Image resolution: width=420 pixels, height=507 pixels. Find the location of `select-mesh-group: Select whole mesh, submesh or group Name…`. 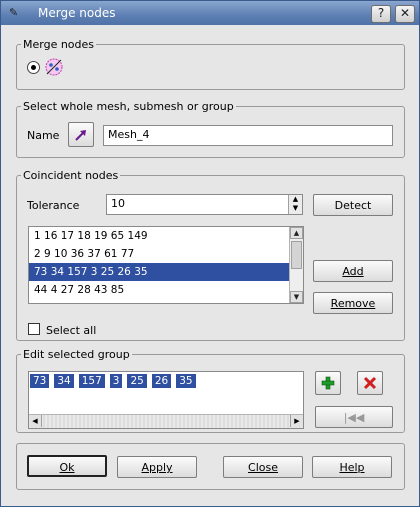

select-mesh-group: Select whole mesh, submesh or group Name… is located at coordinates (210, 129).